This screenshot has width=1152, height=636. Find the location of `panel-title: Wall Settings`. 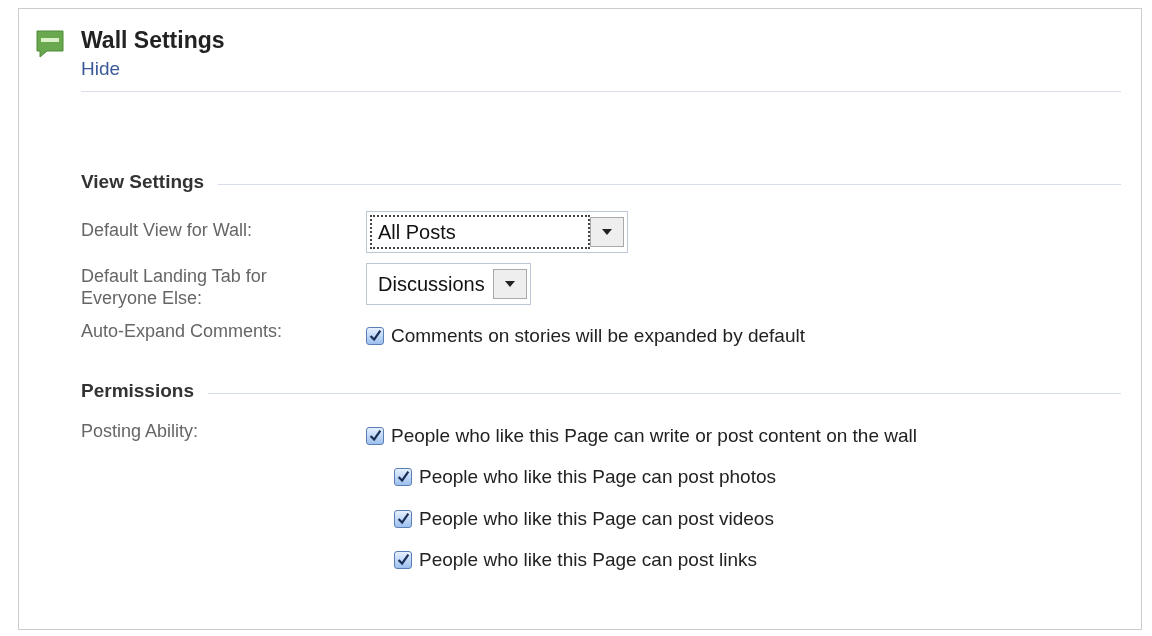

panel-title: Wall Settings is located at coordinates (153, 41).